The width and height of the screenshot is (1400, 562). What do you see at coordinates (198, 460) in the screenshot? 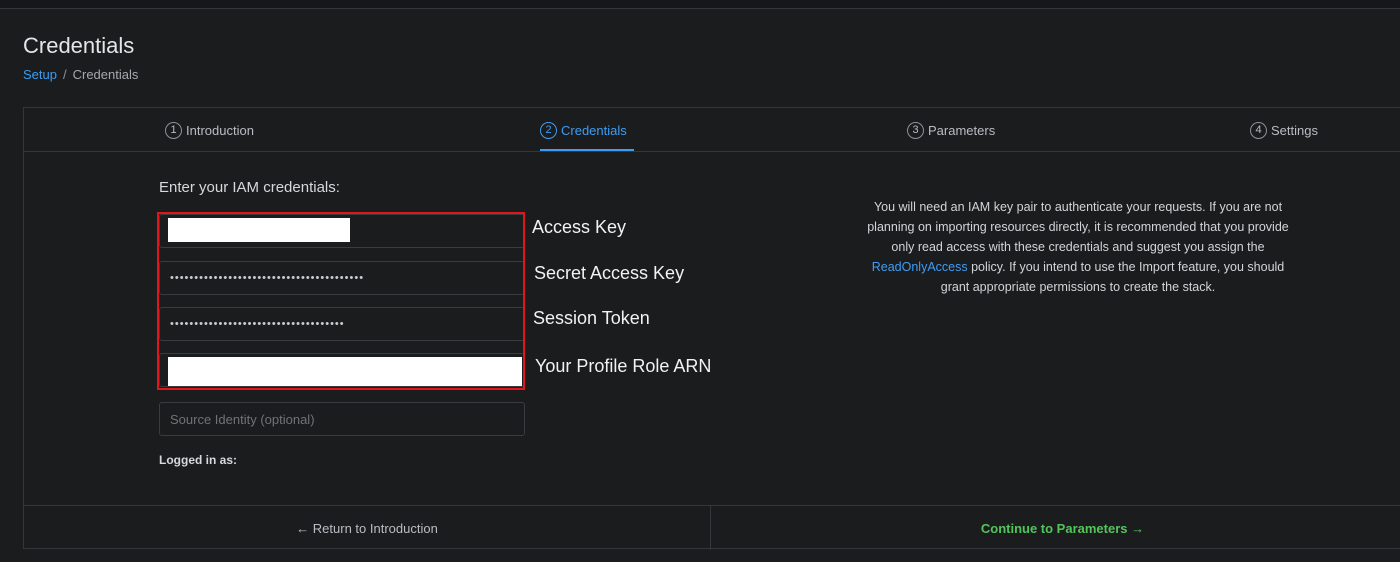
I see `logged-in-label: Logged in as:` at bounding box center [198, 460].